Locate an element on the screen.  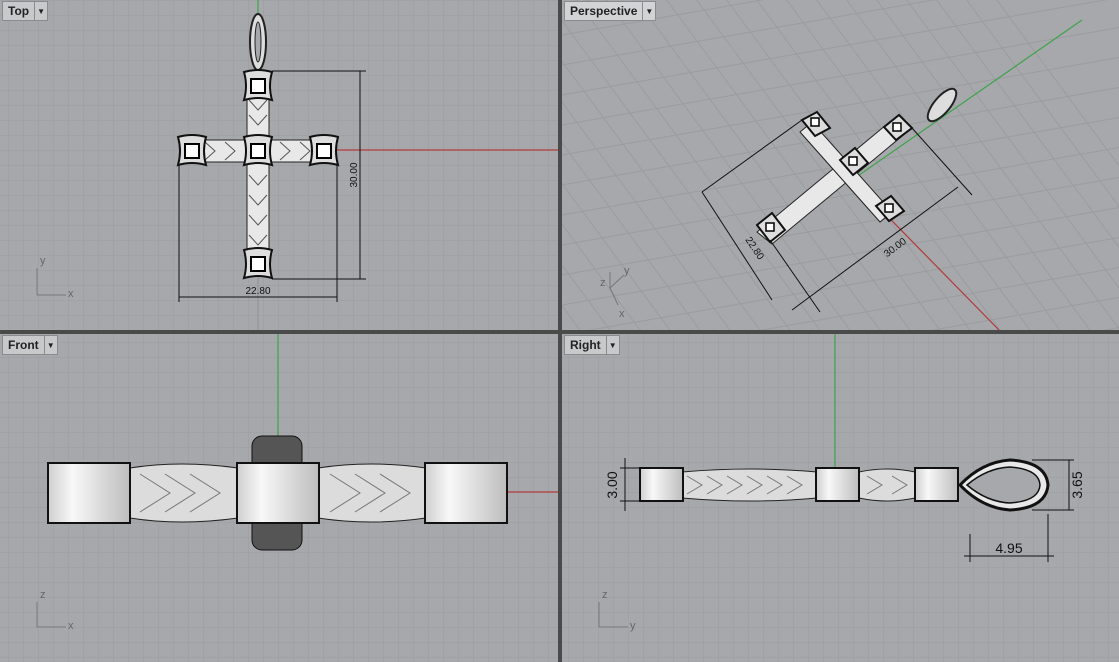
viewport-tab-top: Top ▼ is located at coordinates (25, 11).